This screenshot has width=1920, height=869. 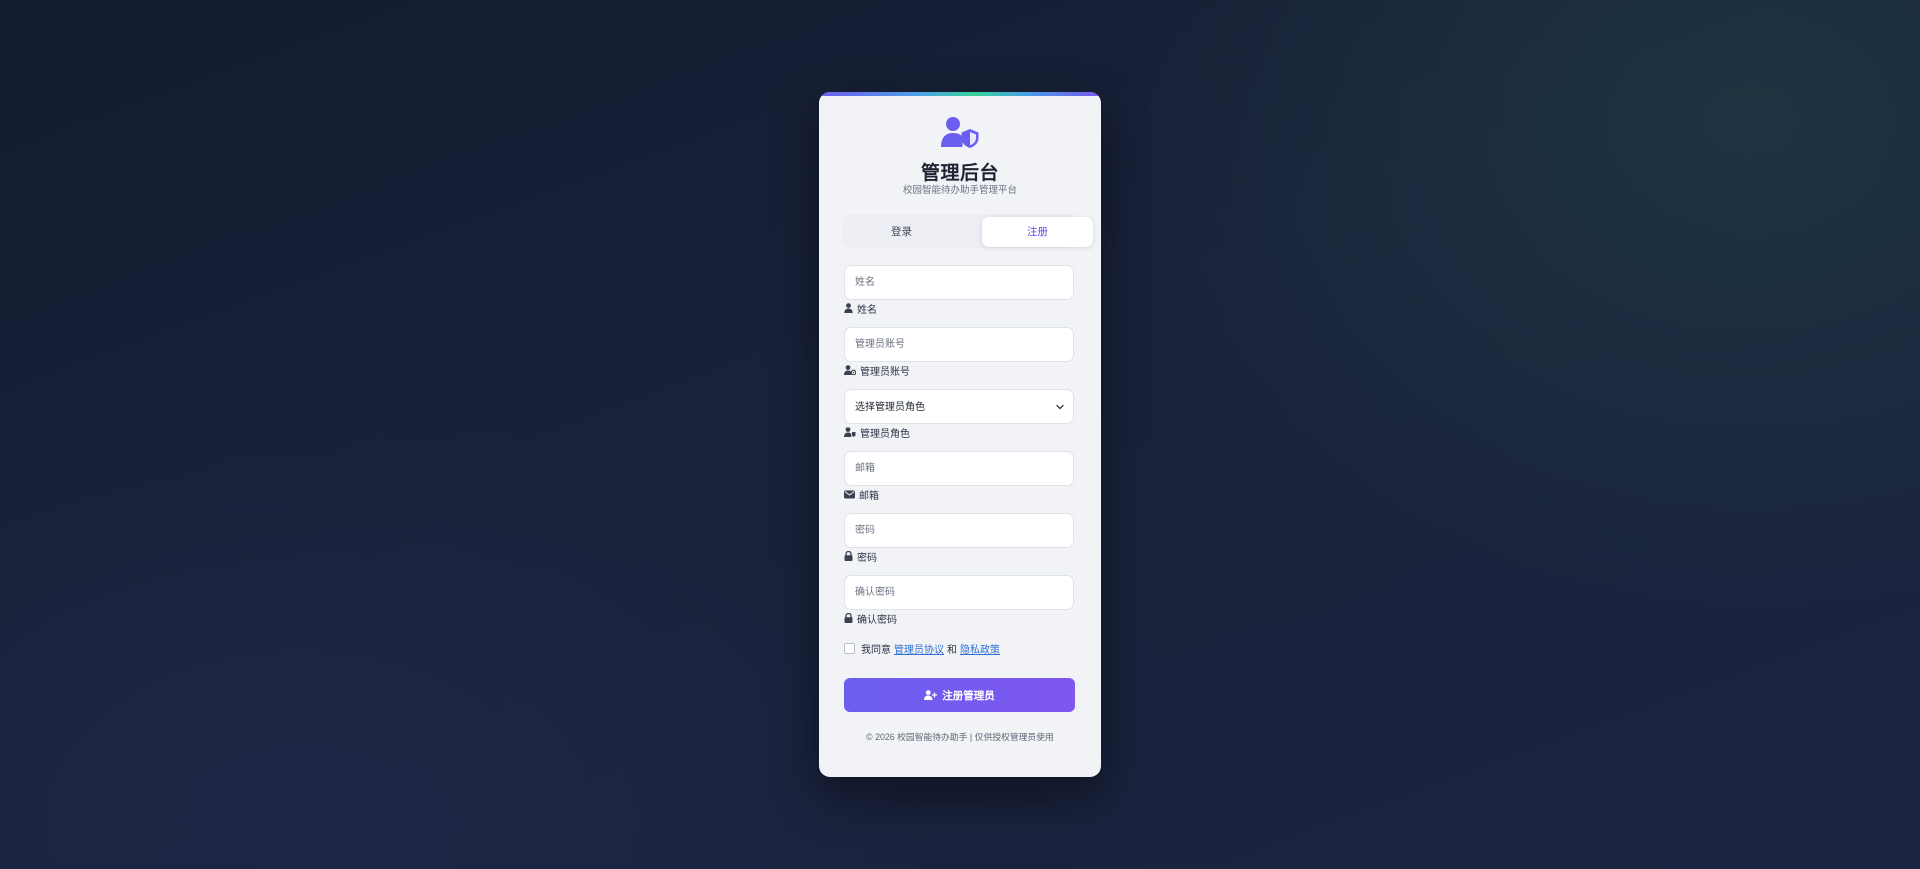 I want to click on account-label-text: 管理员账号, so click(x=885, y=372).